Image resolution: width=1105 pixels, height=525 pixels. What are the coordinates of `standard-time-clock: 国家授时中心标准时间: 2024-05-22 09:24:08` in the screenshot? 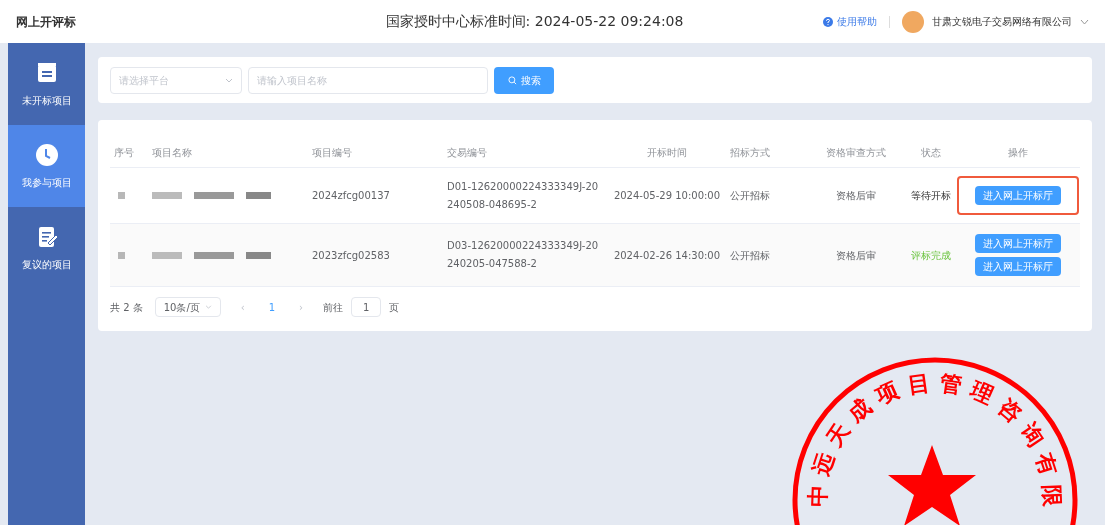 It's located at (534, 21).